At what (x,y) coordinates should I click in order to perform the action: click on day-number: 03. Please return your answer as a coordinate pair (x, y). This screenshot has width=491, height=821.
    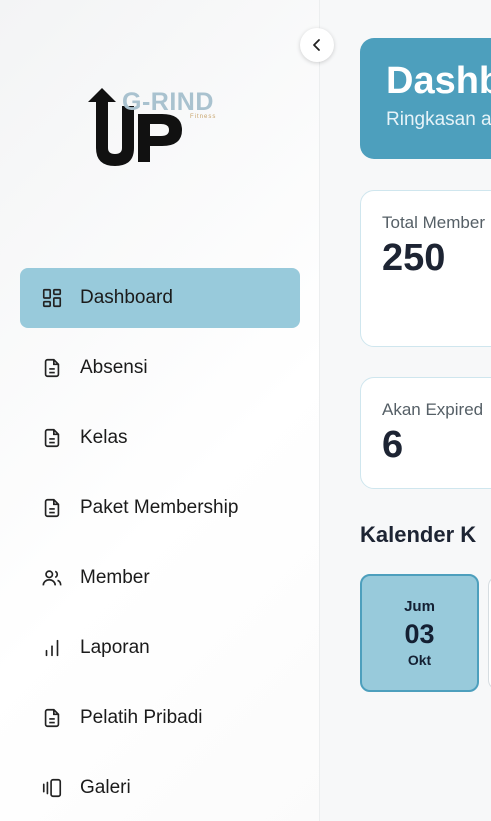
    Looking at the image, I should click on (419, 634).